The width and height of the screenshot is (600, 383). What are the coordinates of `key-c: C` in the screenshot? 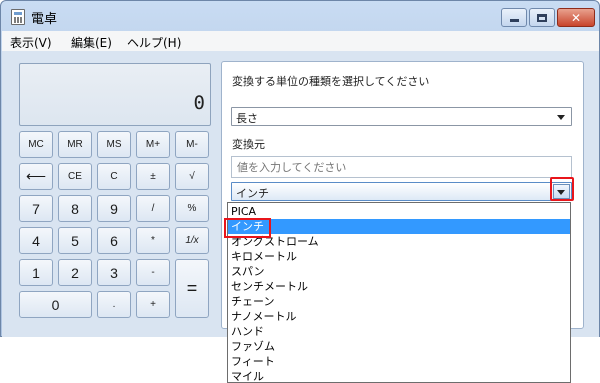 It's located at (114, 176).